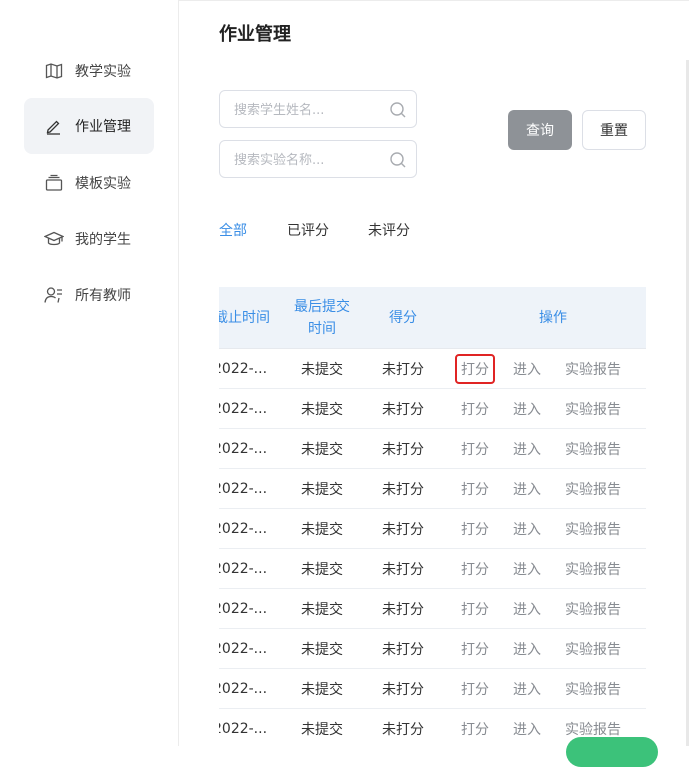 Image resolution: width=689 pixels, height=767 pixels. What do you see at coordinates (612, 752) in the screenshot?
I see `floating-button` at bounding box center [612, 752].